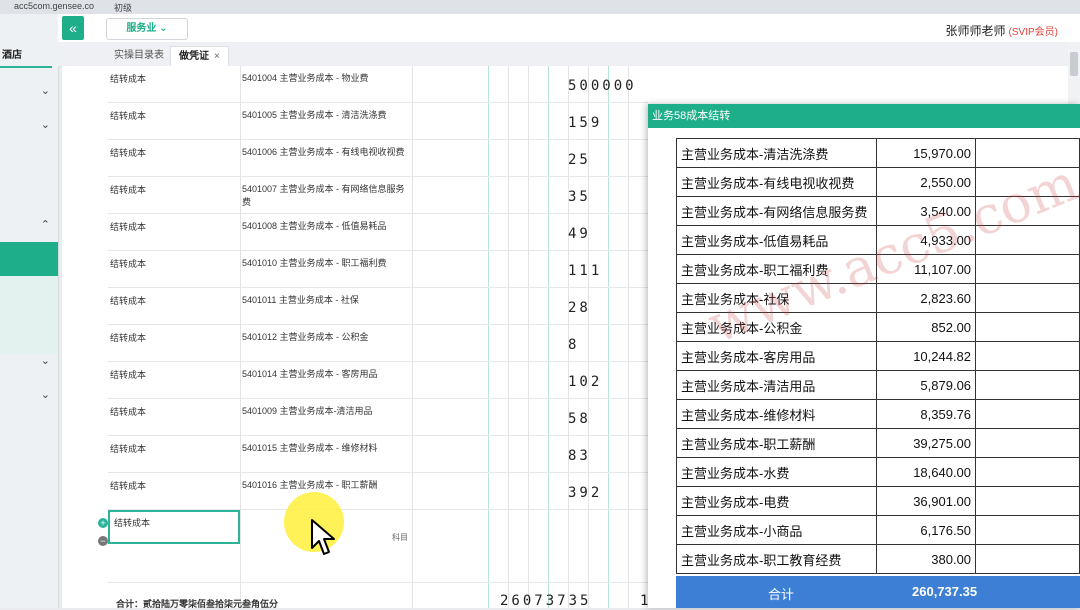 The width and height of the screenshot is (1080, 610). What do you see at coordinates (29, 90) in the screenshot?
I see `sidebar-item-1: ⌄` at bounding box center [29, 90].